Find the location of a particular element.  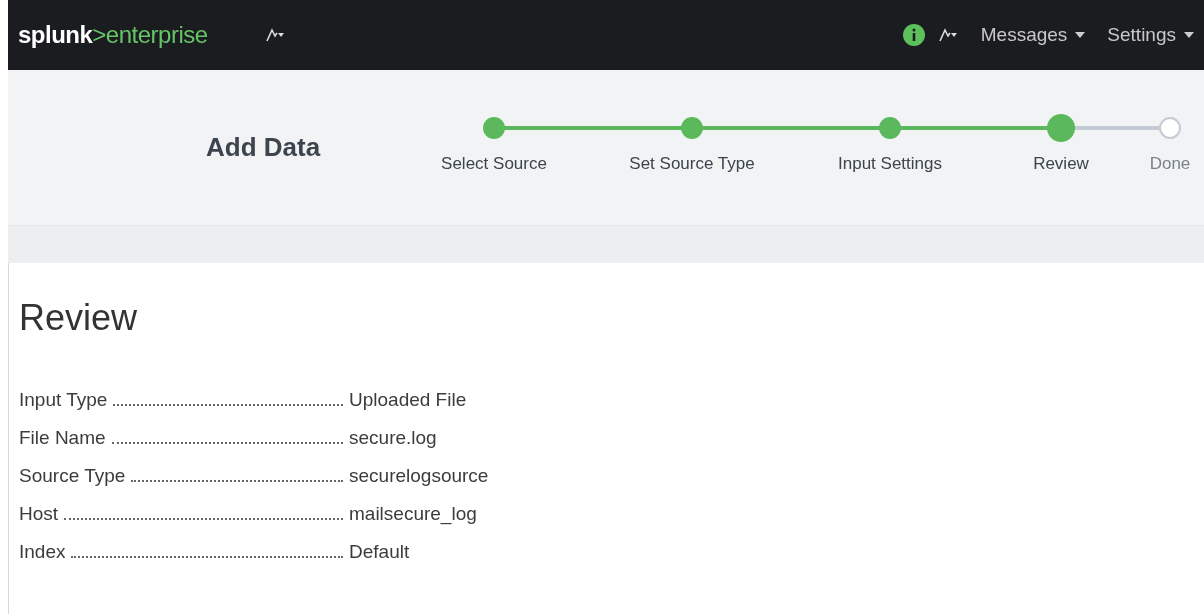

menu-button: Settings is located at coordinates (1150, 35).